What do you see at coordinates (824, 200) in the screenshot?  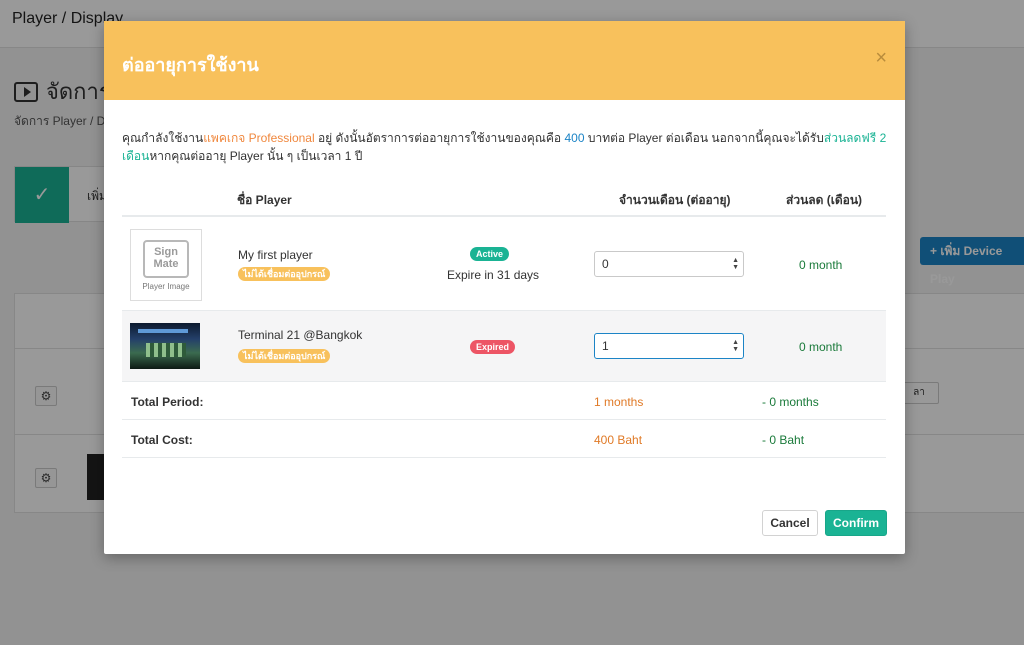 I see `column-header-discount: ส่วนลด (เดือน)` at bounding box center [824, 200].